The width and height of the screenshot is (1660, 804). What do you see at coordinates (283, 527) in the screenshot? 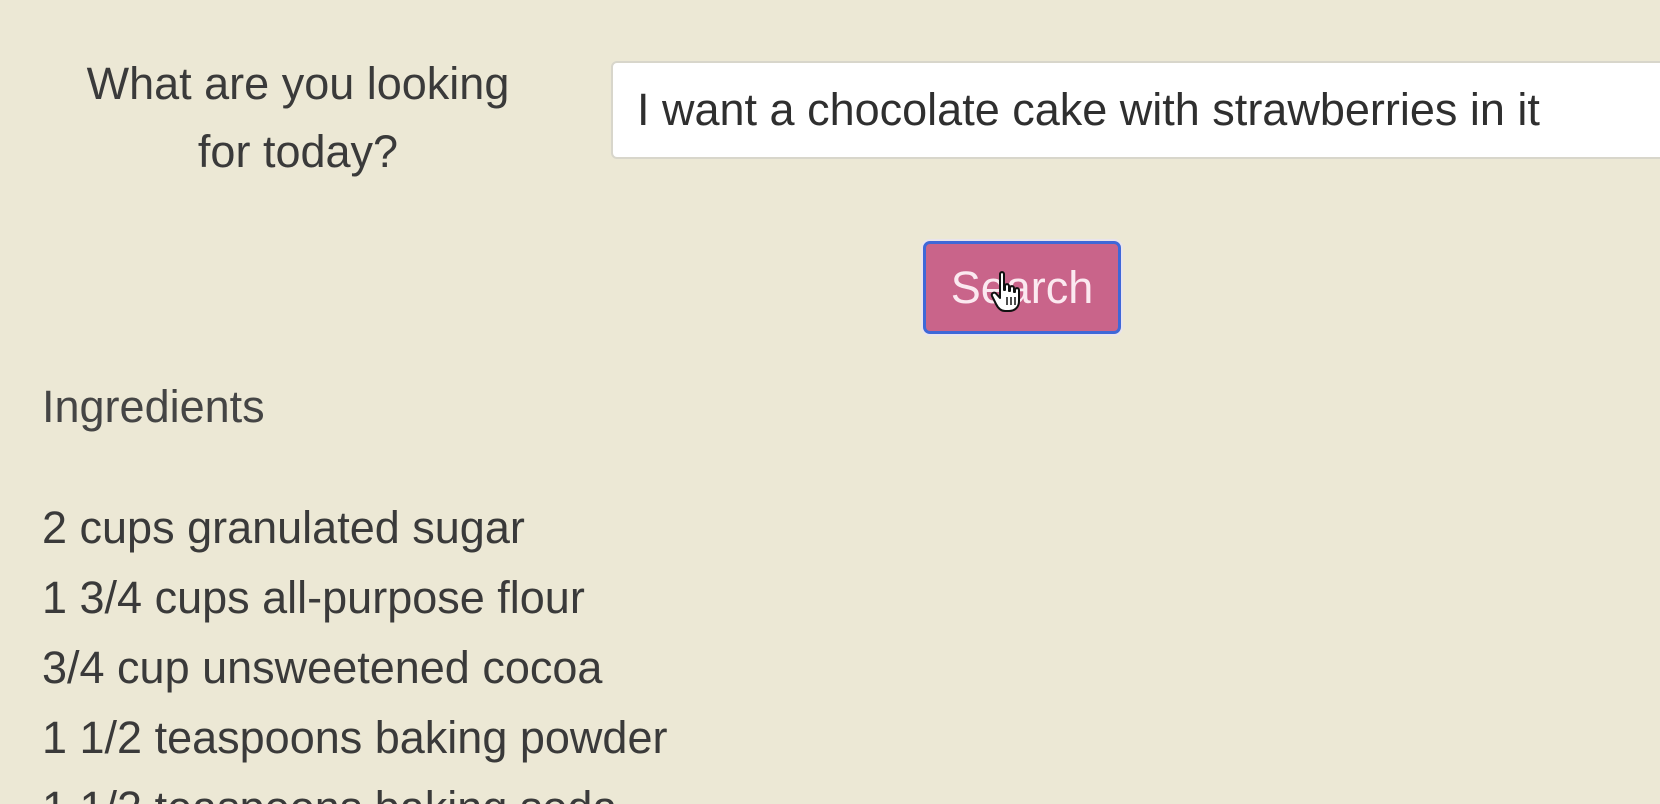
I see `ingredient-item: 2 cups granulated sugar` at bounding box center [283, 527].